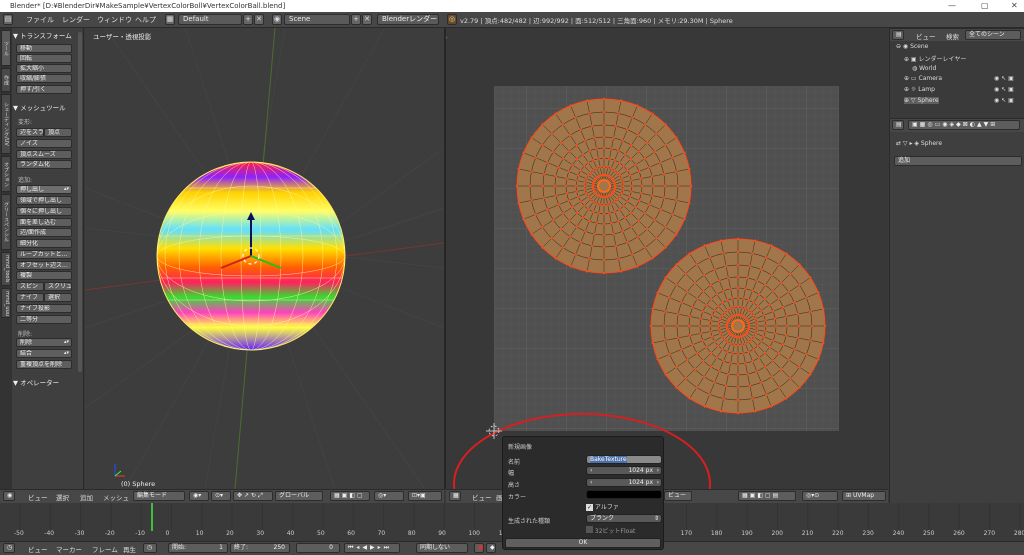 This screenshot has height=555, width=1024. What do you see at coordinates (6, 174) in the screenshot?
I see `tab-options: オプション` at bounding box center [6, 174].